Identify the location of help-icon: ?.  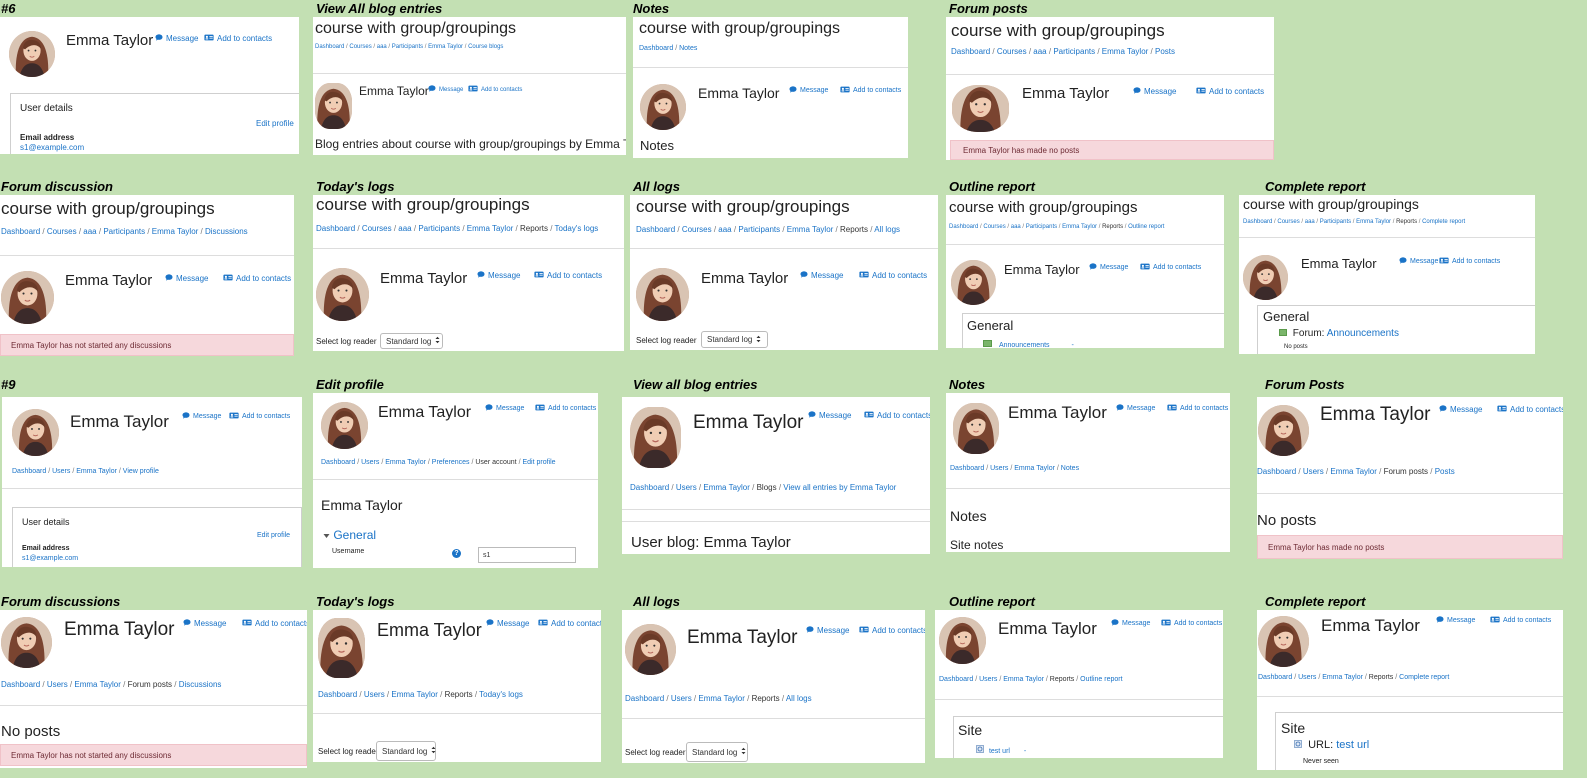
(456, 553).